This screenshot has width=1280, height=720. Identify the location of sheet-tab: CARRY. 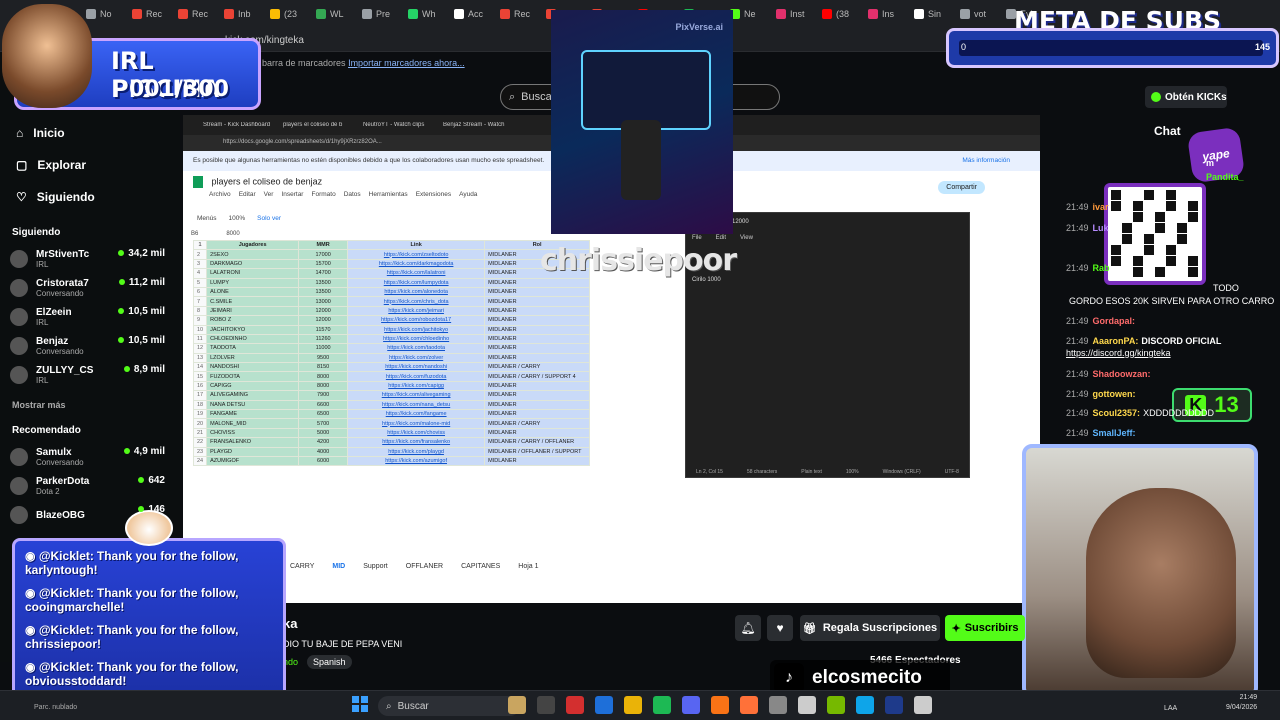
(302, 566).